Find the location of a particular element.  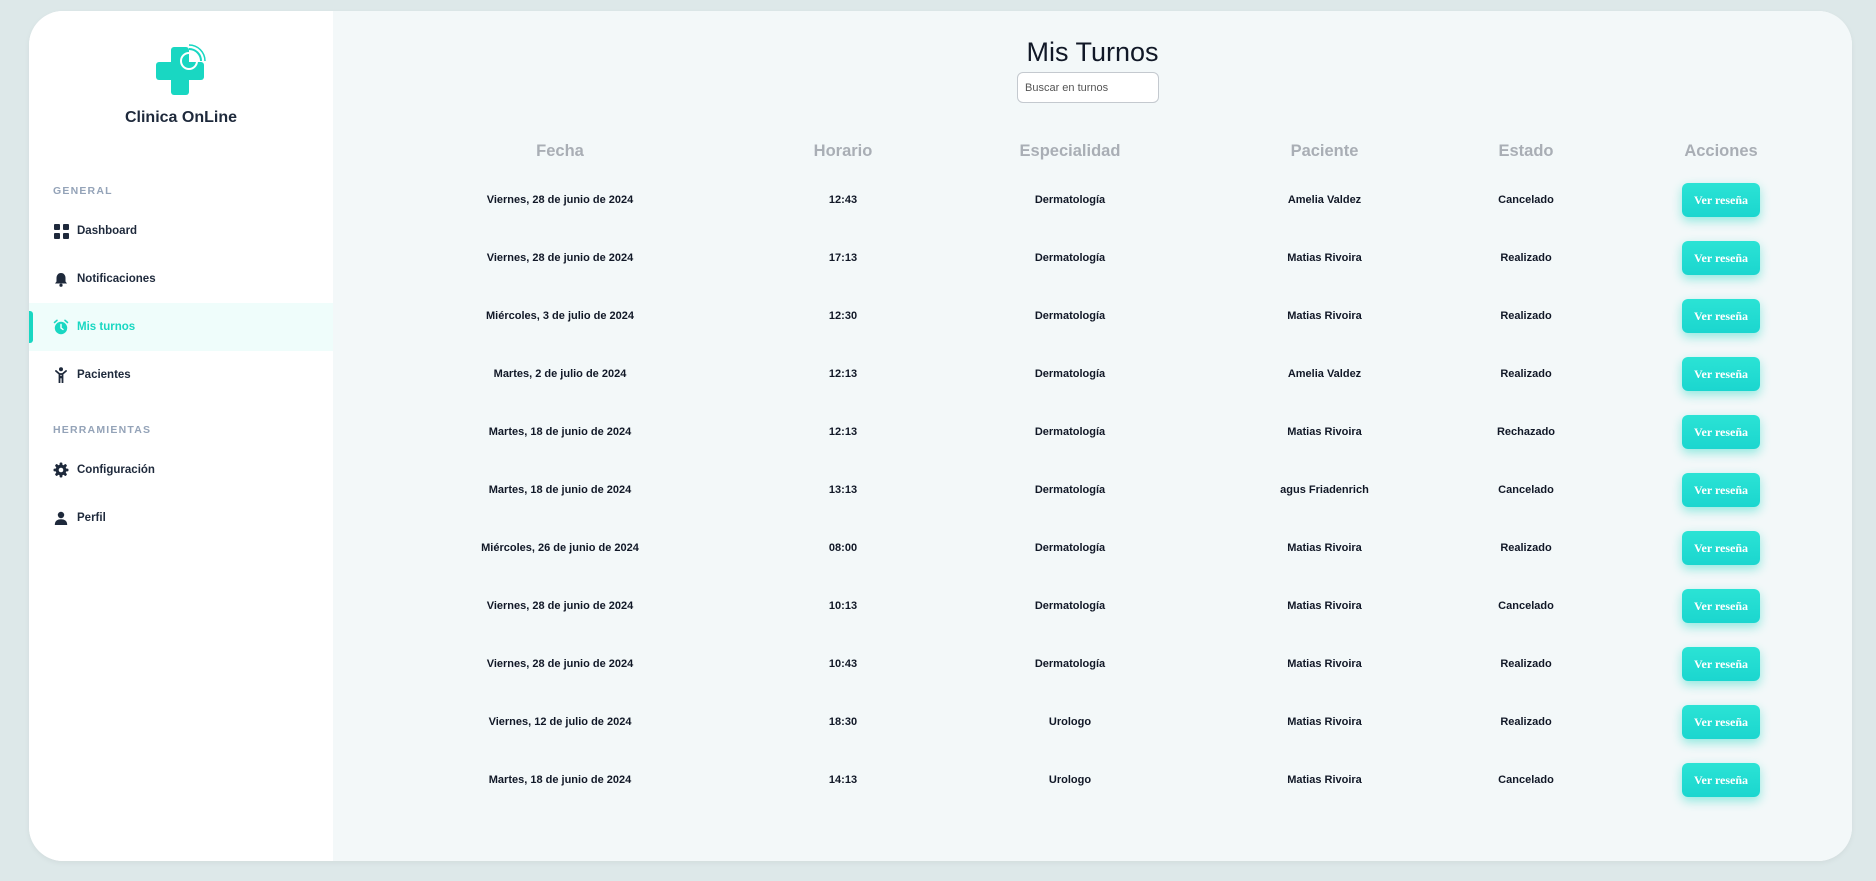

sidebar-item-perfil: Perfil is located at coordinates (181, 518).